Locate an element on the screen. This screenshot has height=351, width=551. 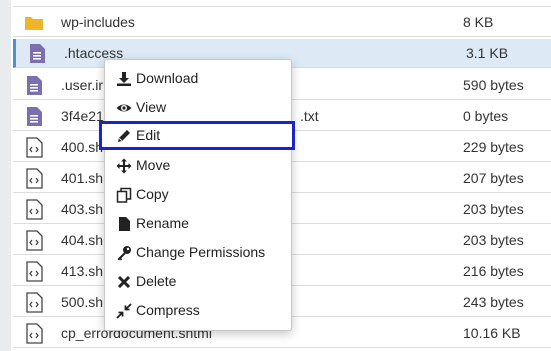
menu-item-download: Download is located at coordinates (198, 78).